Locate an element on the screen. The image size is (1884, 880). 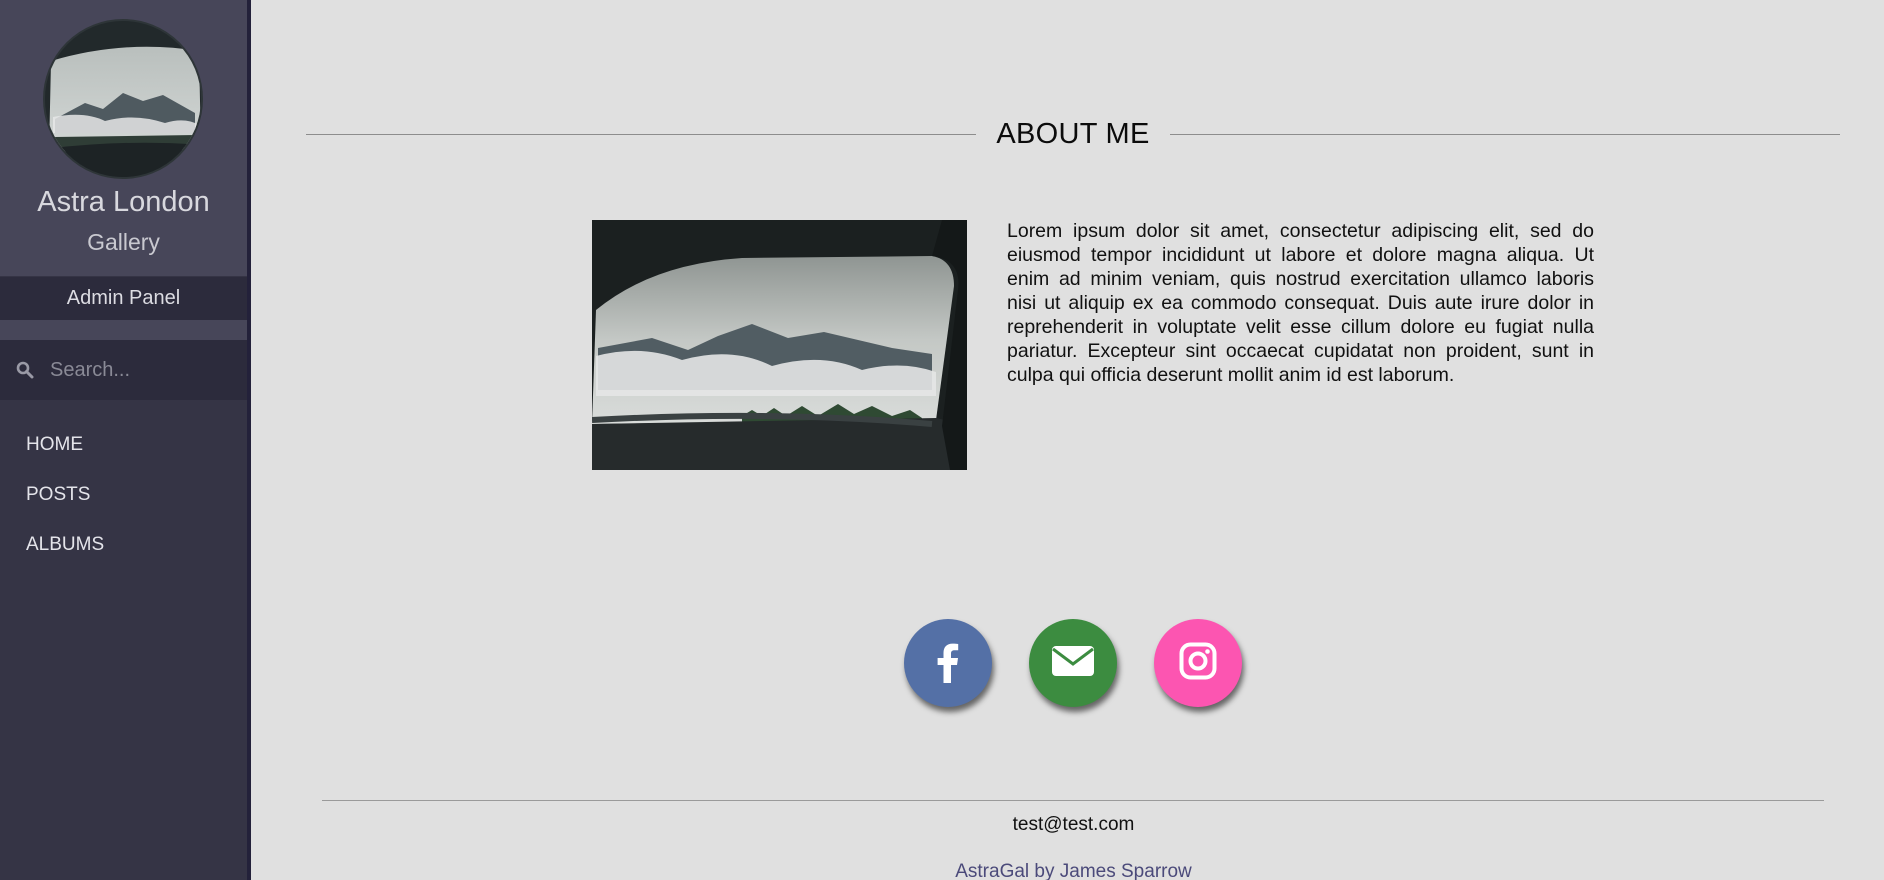
search-icon is located at coordinates (25, 370).